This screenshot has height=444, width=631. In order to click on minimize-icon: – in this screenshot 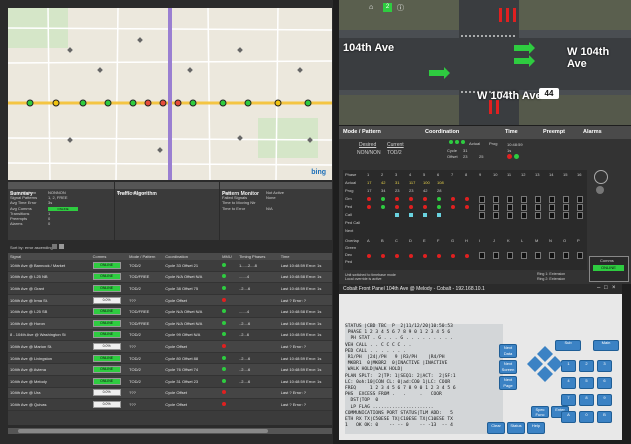, I will do `click(598, 288)`.